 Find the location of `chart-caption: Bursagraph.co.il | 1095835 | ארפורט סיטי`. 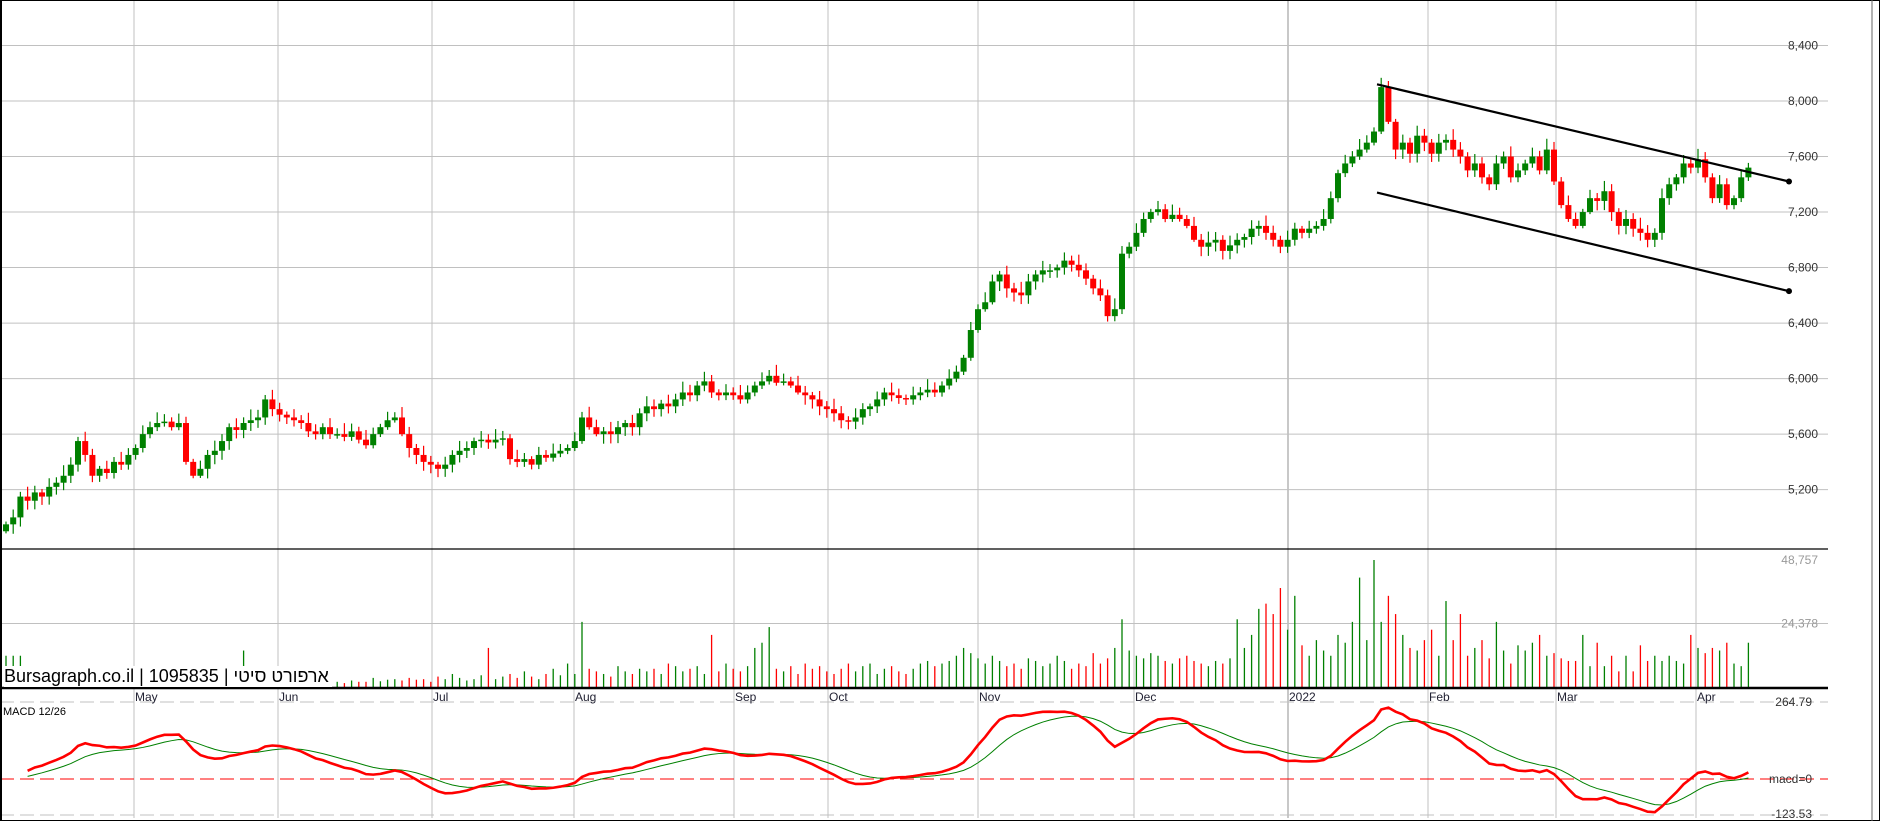

chart-caption: Bursagraph.co.il | 1095835 | ארפורט סיטי is located at coordinates (168, 676).